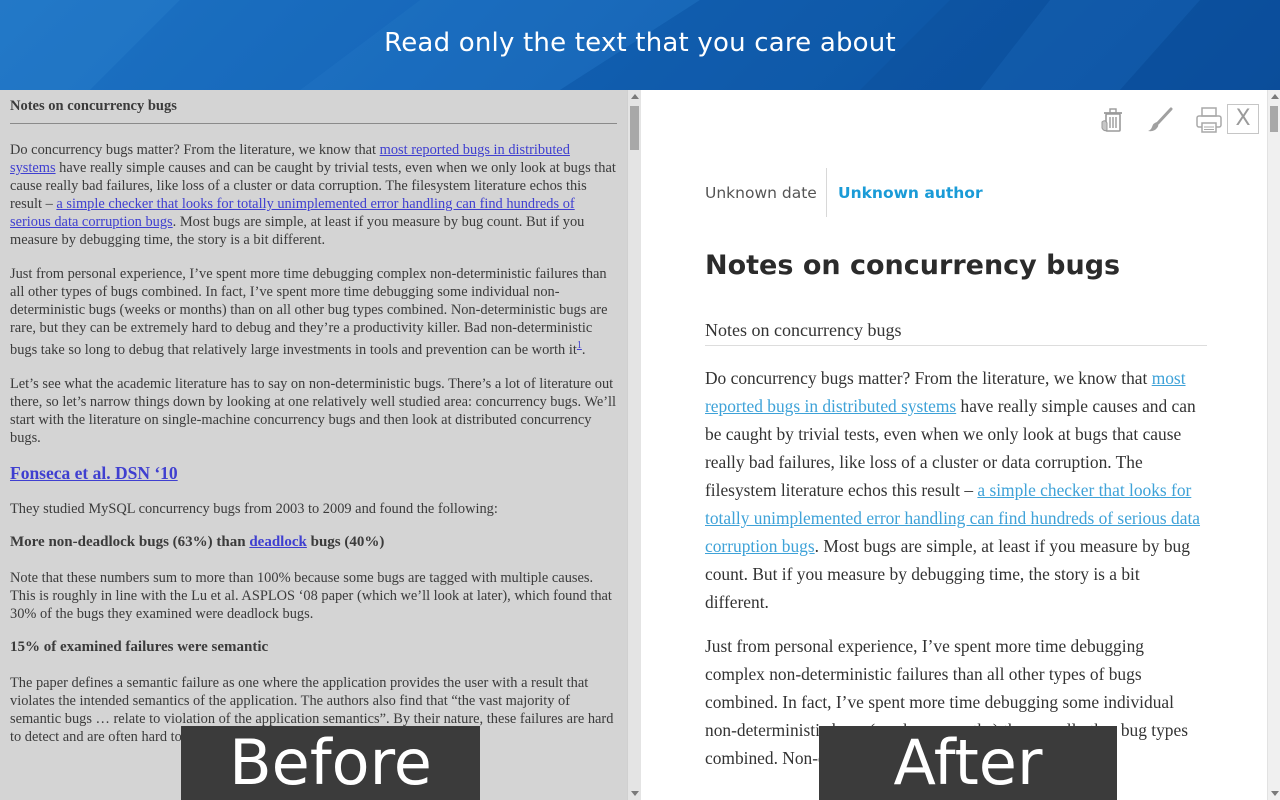 Image resolution: width=1280 pixels, height=800 pixels. Describe the element at coordinates (330, 763) in the screenshot. I see `before-label: Before` at that location.